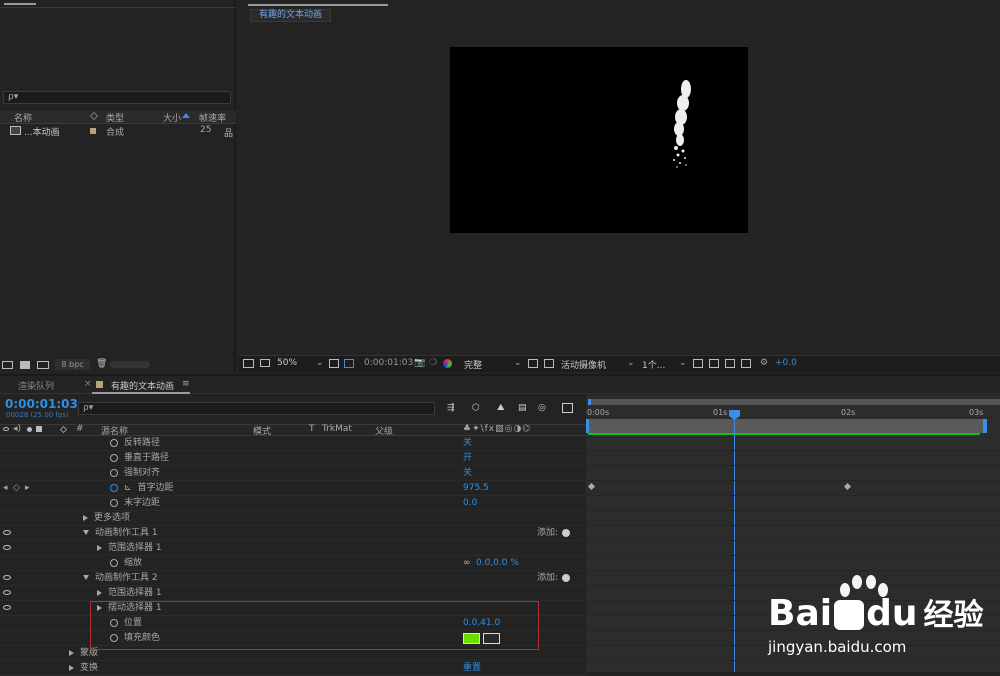 The width and height of the screenshot is (1000, 676). Describe the element at coordinates (16, 488) in the screenshot. I see `add-keyframe-icon: ◇` at that location.